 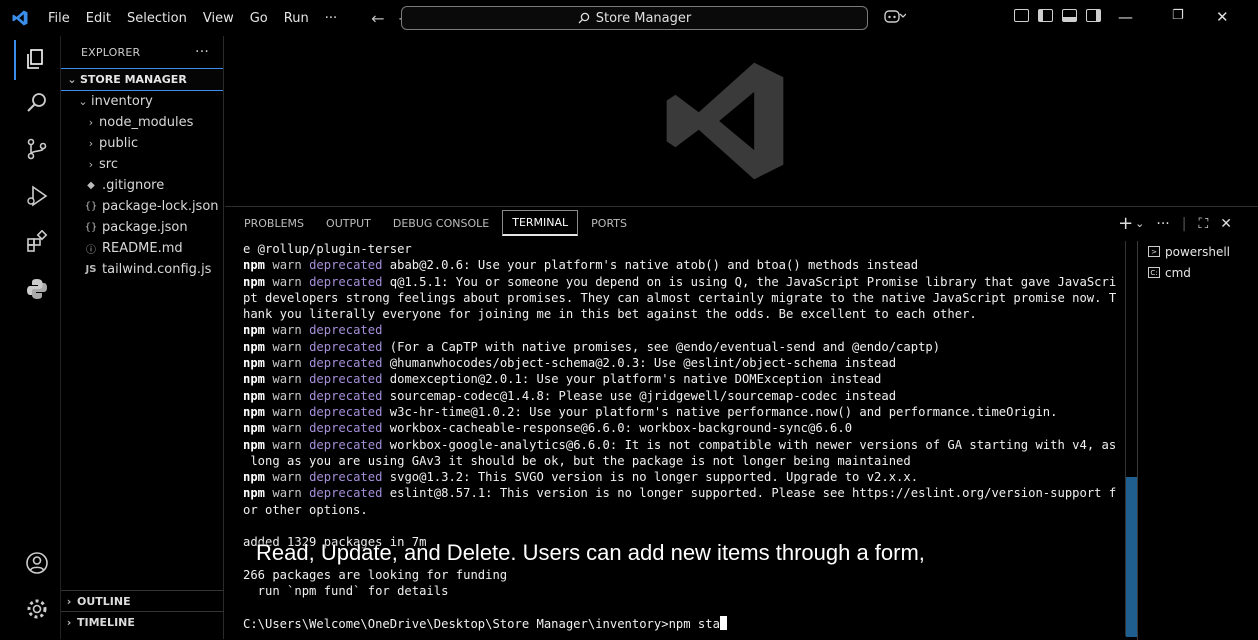 What do you see at coordinates (122, 101) in the screenshot?
I see `tree-item-label: inventory` at bounding box center [122, 101].